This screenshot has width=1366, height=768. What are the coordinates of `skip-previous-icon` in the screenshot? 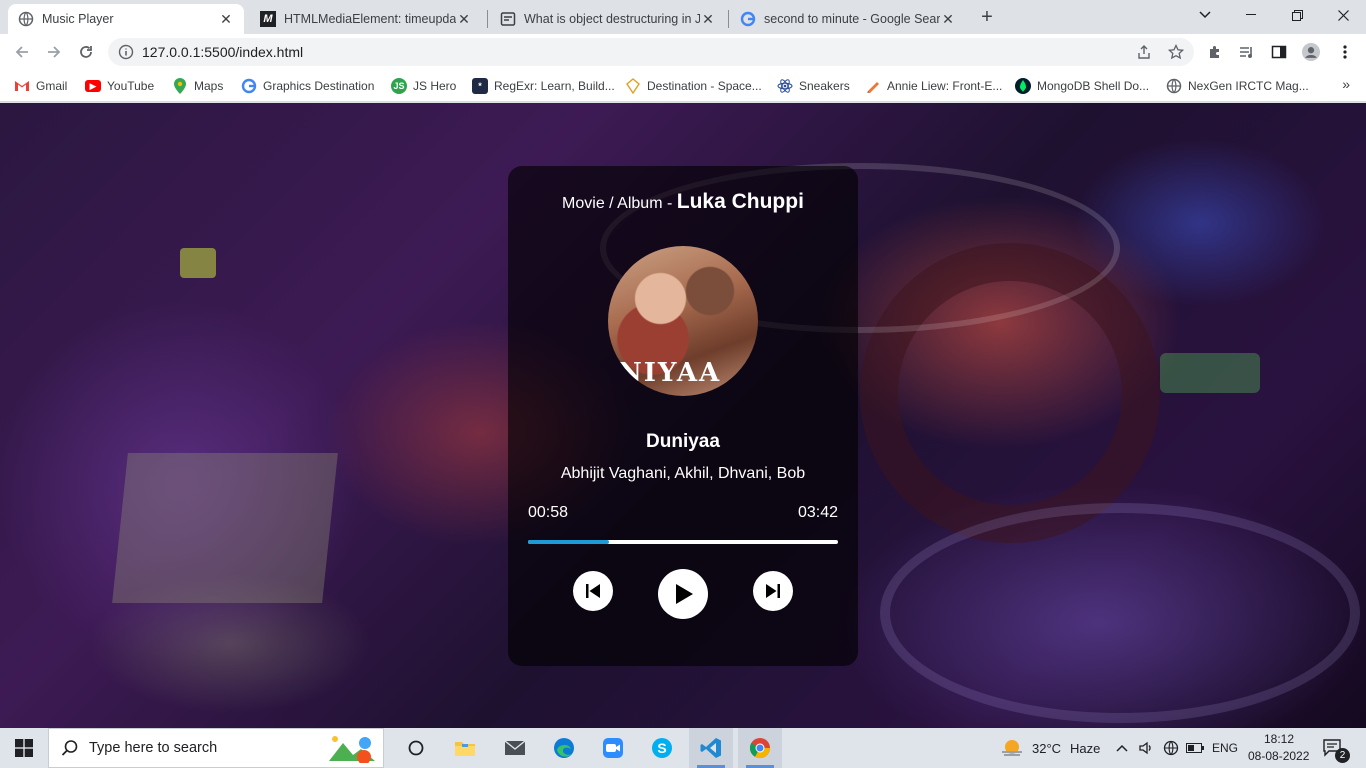 It's located at (593, 591).